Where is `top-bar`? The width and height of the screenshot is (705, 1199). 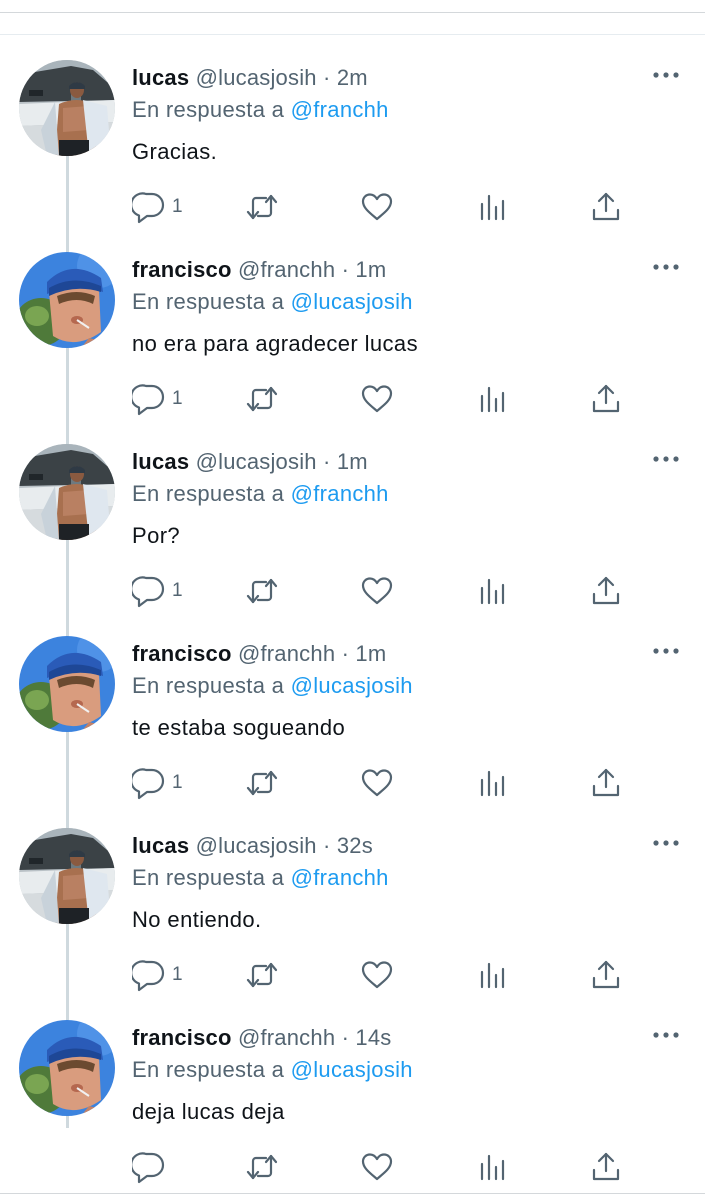 top-bar is located at coordinates (352, 6).